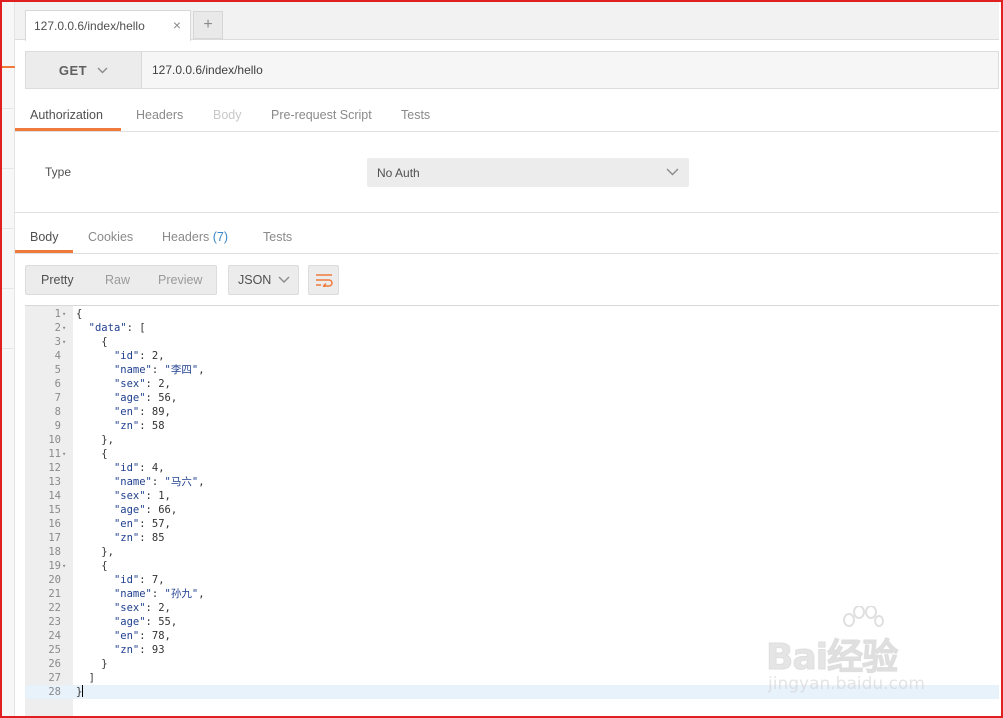  What do you see at coordinates (398, 173) in the screenshot?
I see `auth-type-value: No Auth` at bounding box center [398, 173].